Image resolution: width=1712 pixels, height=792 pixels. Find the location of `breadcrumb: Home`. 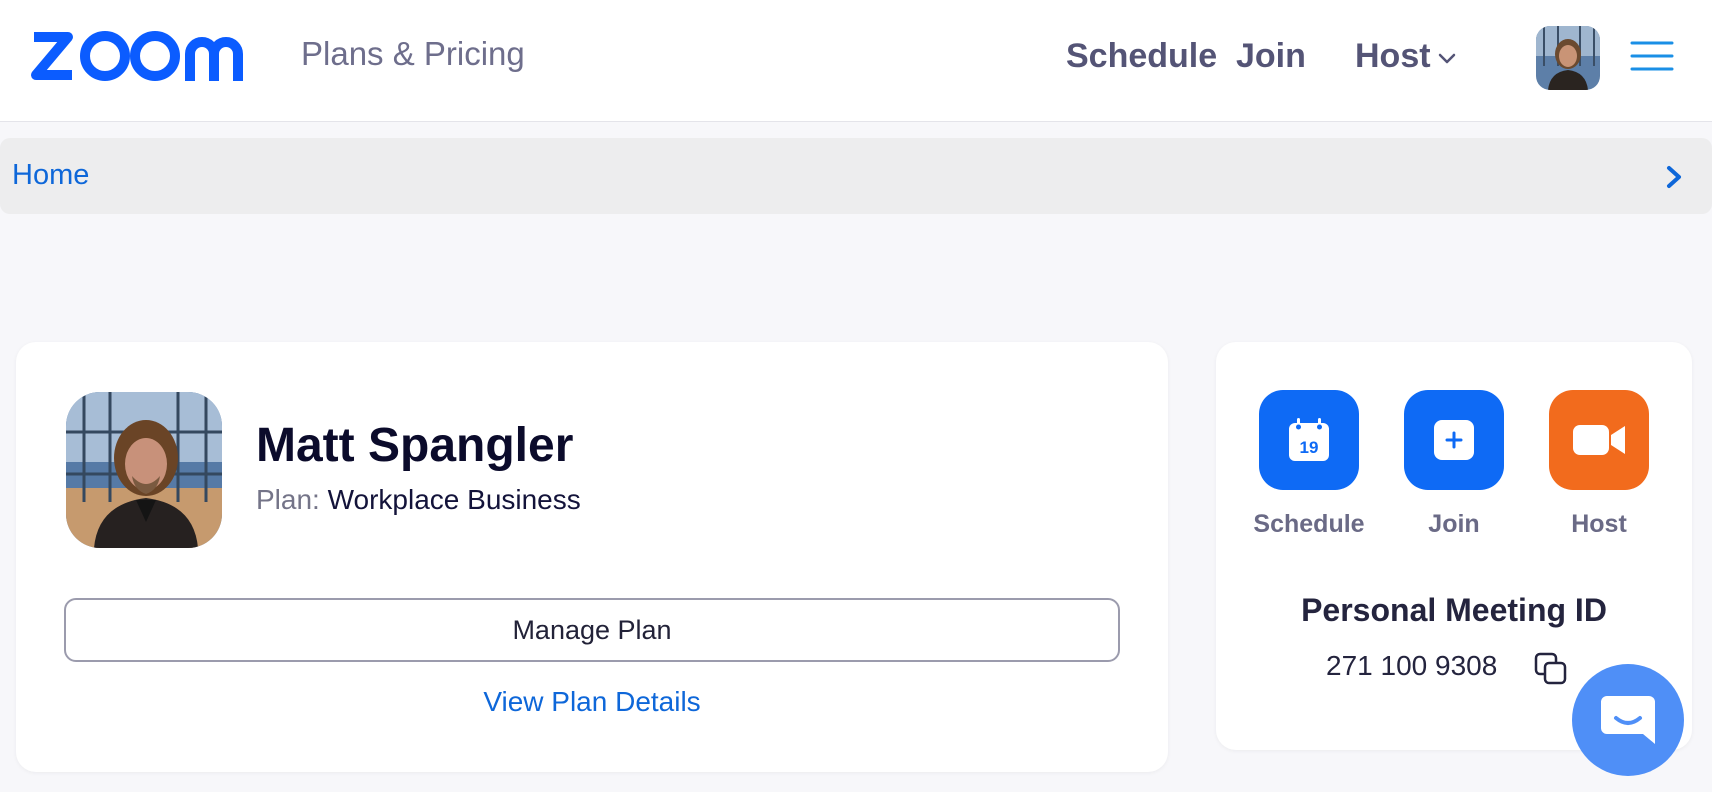

breadcrumb: Home is located at coordinates (856, 176).